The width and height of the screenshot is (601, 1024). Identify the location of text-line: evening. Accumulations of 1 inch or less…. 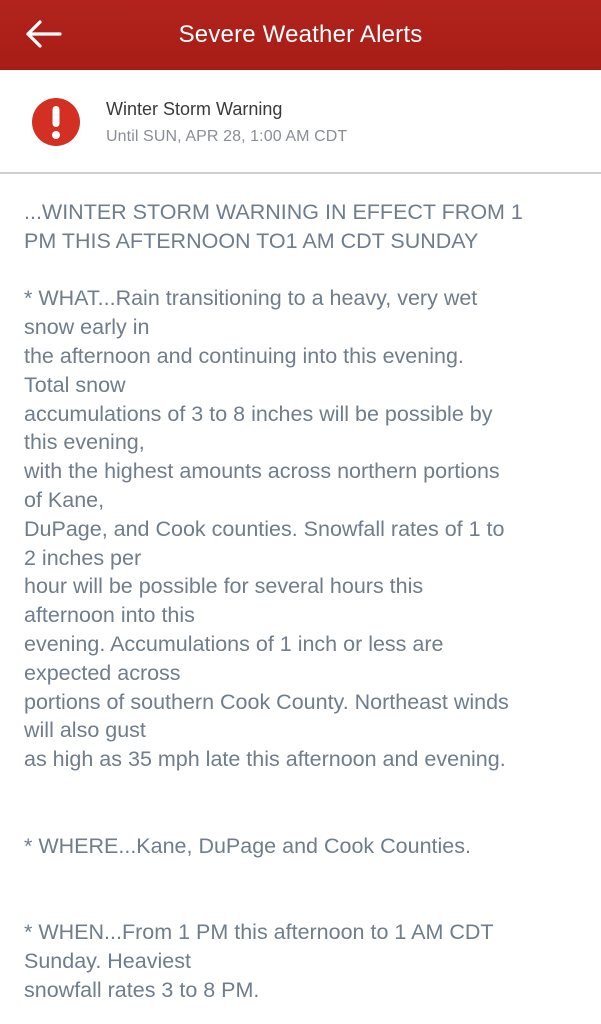
(234, 643).